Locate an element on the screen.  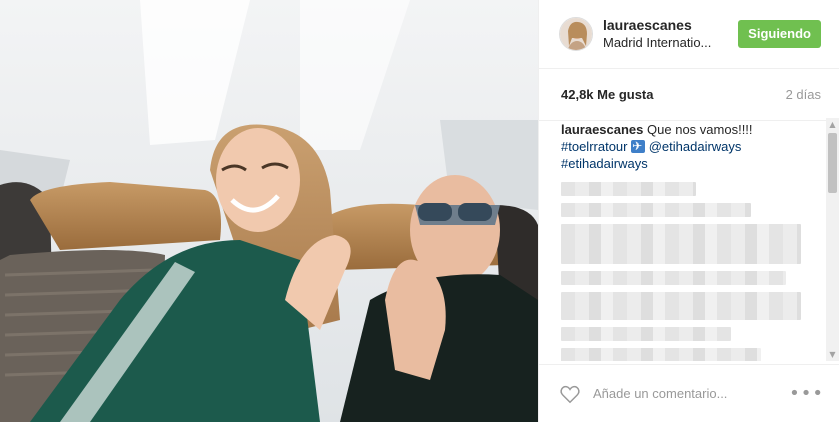
post-time: 2 días is located at coordinates (803, 94).